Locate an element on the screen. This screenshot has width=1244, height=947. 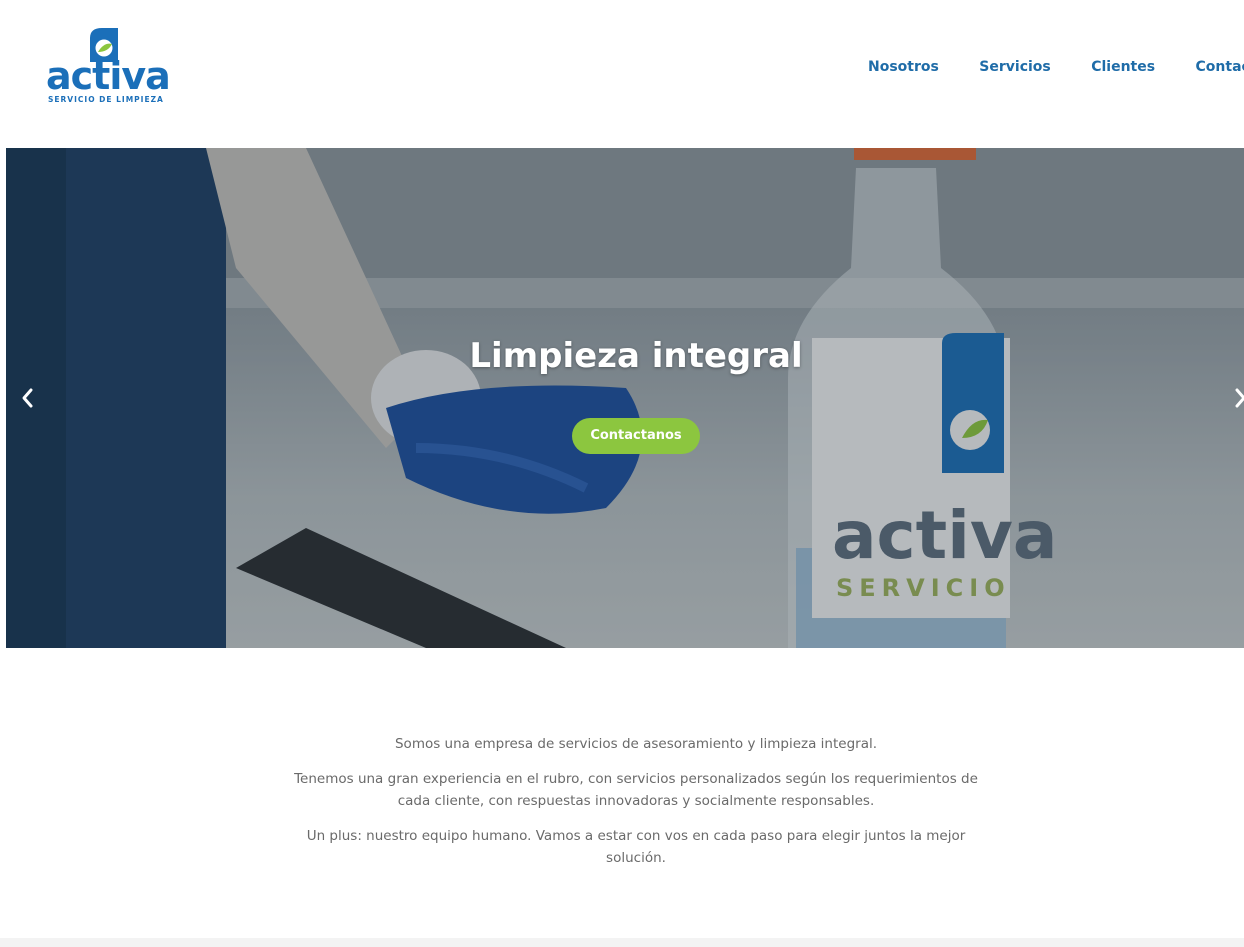
hero-title: Limpieza integral is located at coordinates (636, 356).